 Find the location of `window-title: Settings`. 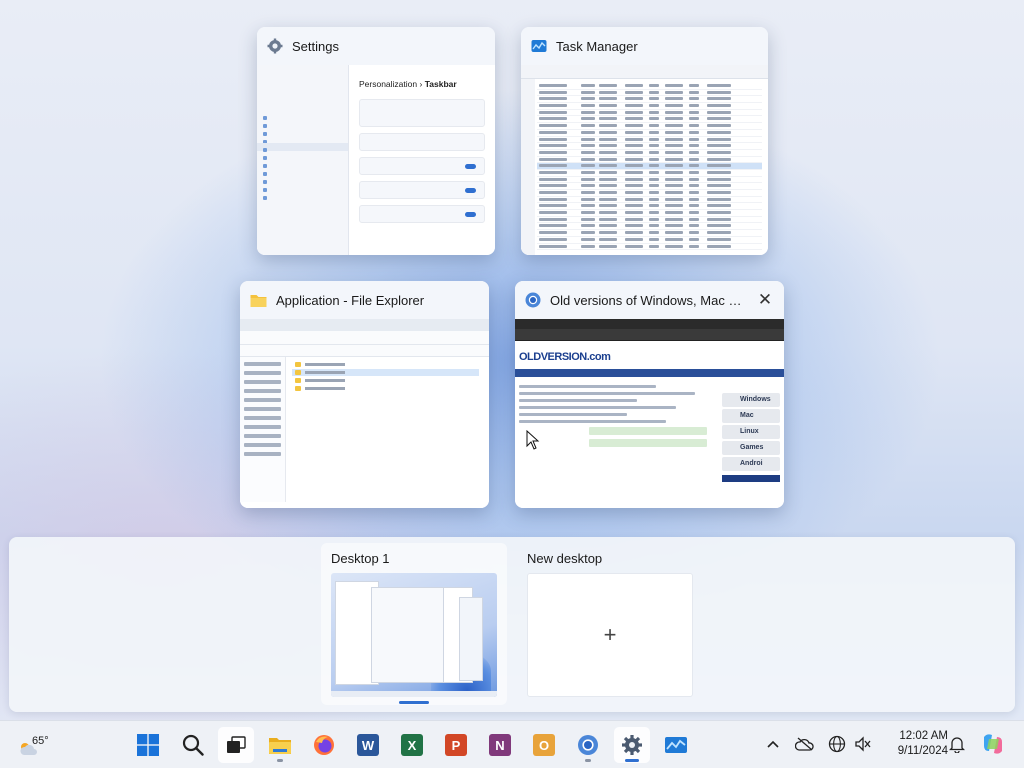

window-title: Settings is located at coordinates (315, 46).